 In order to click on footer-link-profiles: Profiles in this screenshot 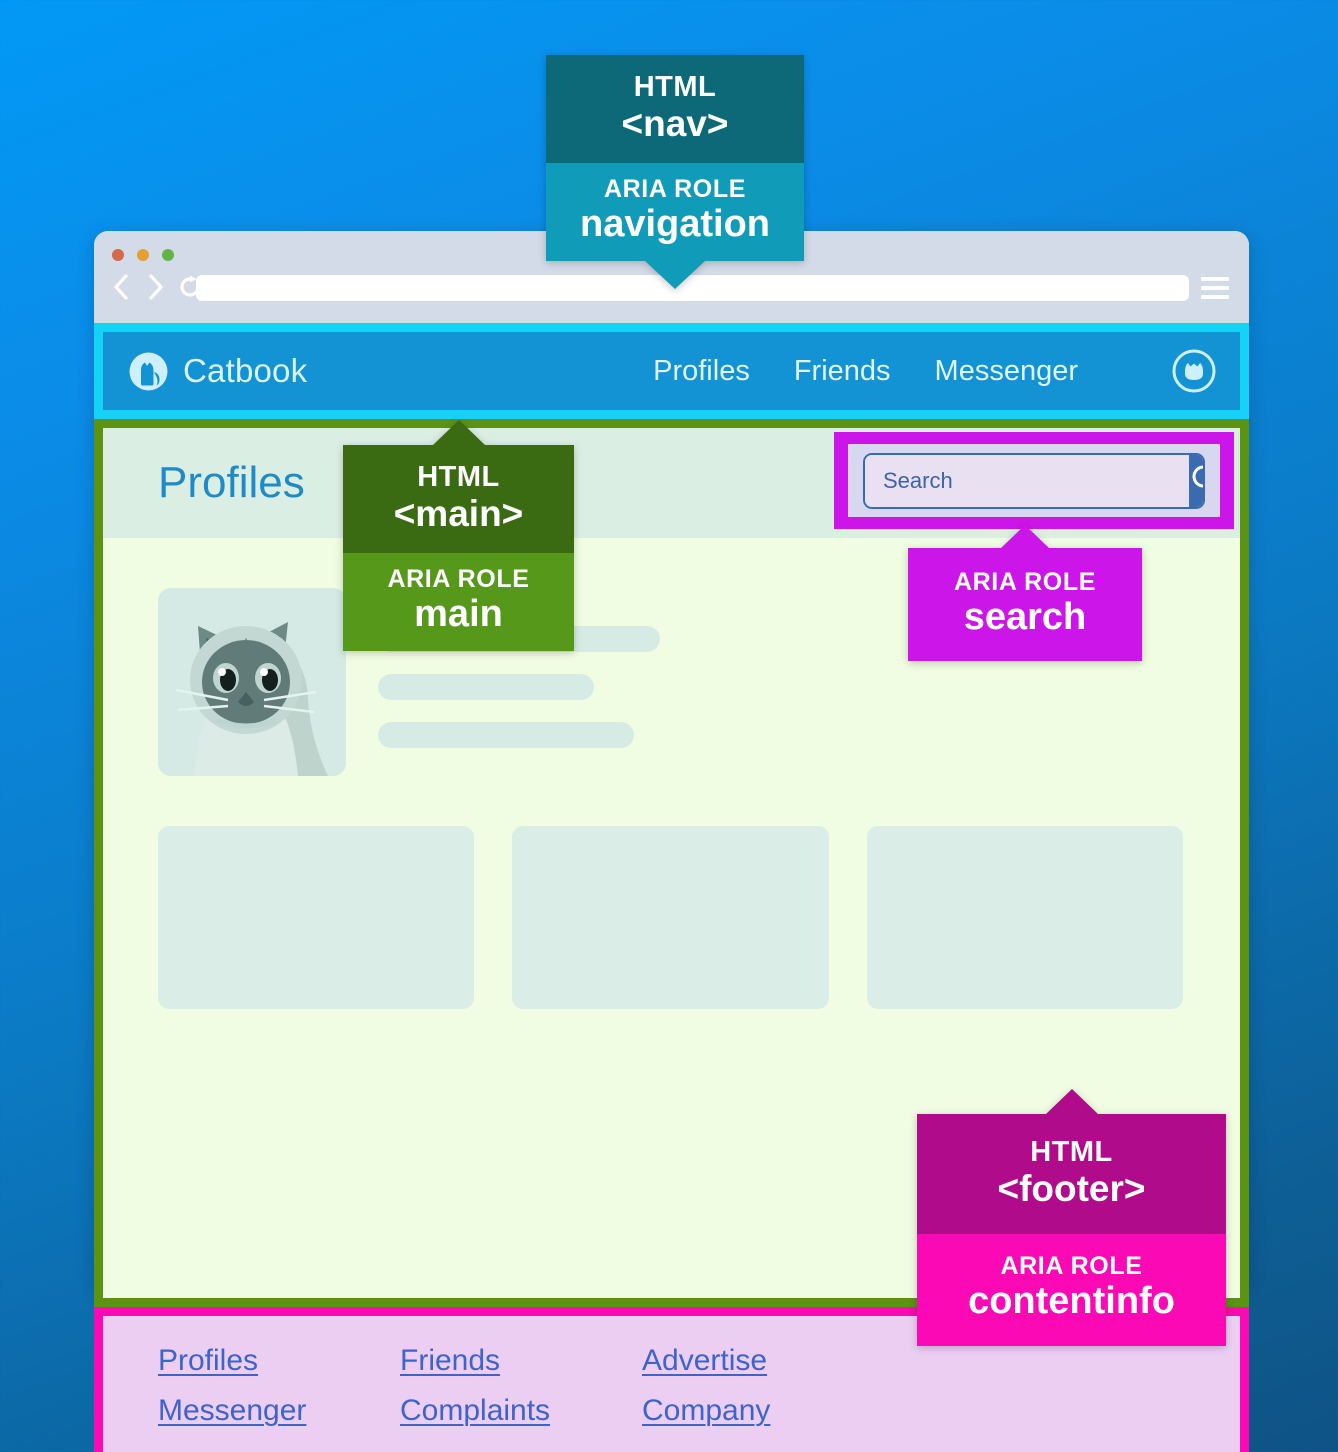, I will do `click(208, 1361)`.